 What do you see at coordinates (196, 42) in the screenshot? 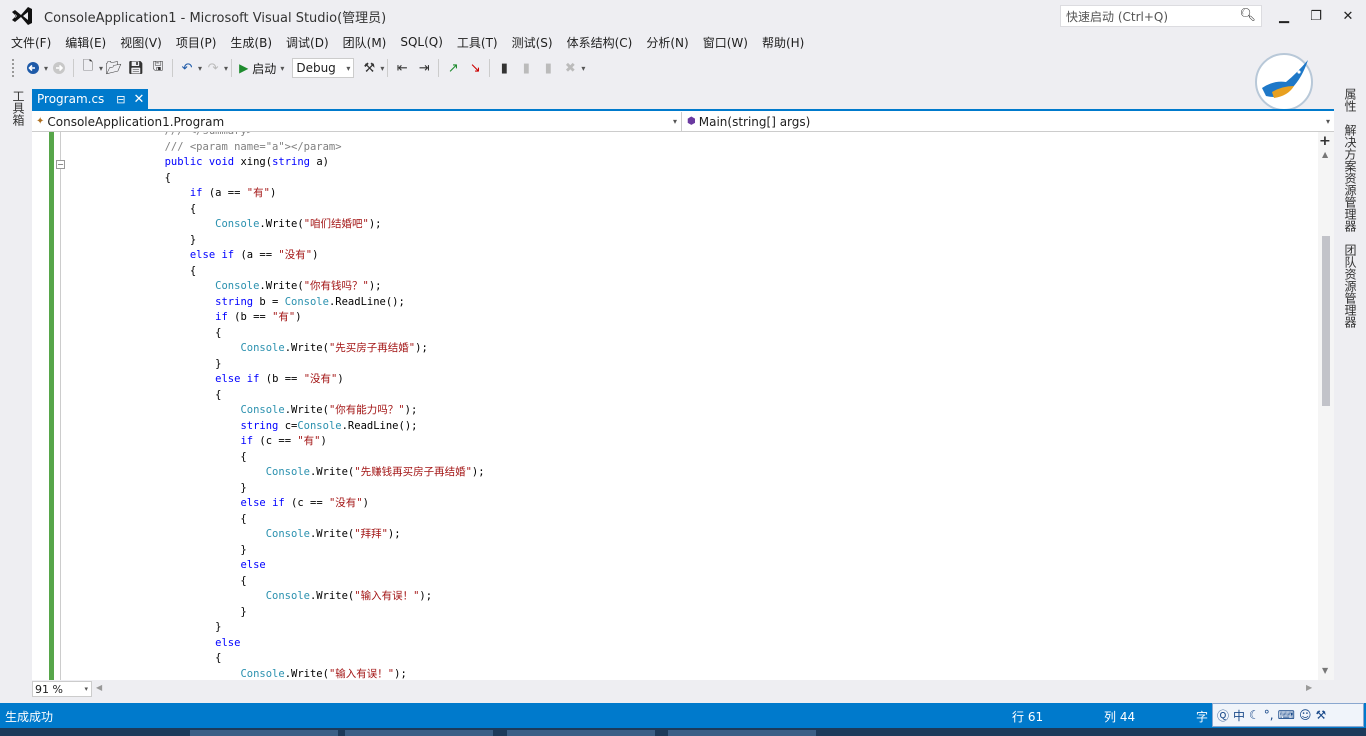
I see `menu-project: 项目(P)` at bounding box center [196, 42].